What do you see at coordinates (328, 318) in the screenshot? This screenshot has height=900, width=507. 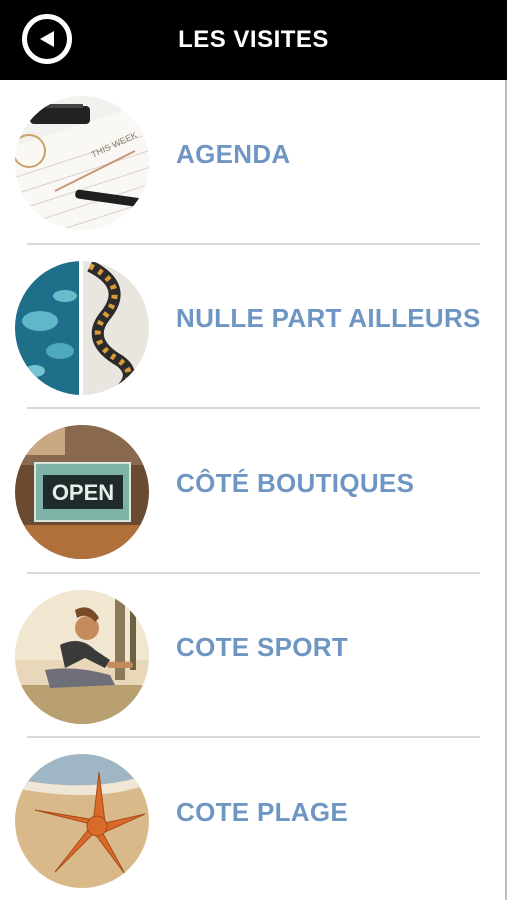 I see `list-item-label: NULLE PART AILLEURS` at bounding box center [328, 318].